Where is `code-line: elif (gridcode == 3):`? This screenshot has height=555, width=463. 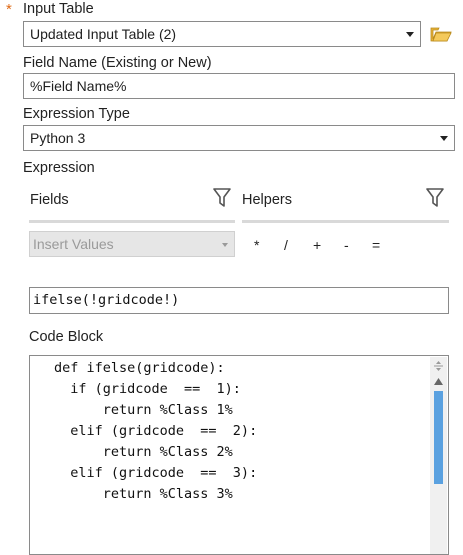 code-line: elif (gridcode == 3): is located at coordinates (156, 473).